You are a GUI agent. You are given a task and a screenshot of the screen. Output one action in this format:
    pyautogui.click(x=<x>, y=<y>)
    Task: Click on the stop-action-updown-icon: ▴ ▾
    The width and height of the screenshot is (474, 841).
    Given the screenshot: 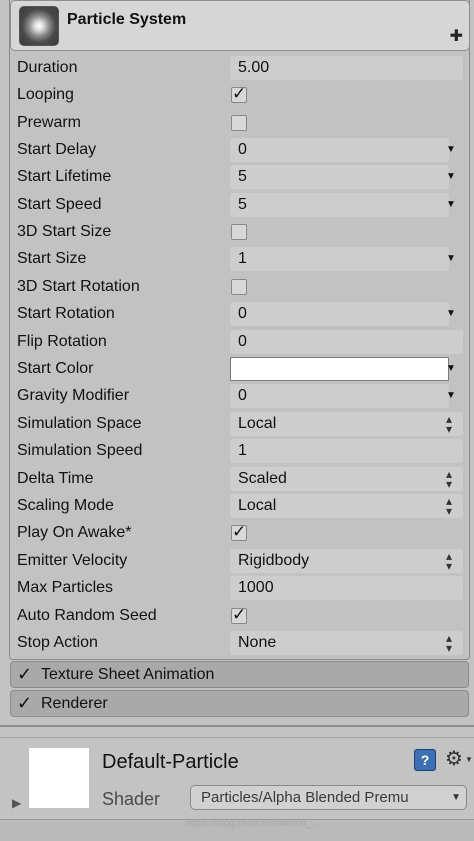 What is the action you would take?
    pyautogui.click(x=449, y=643)
    